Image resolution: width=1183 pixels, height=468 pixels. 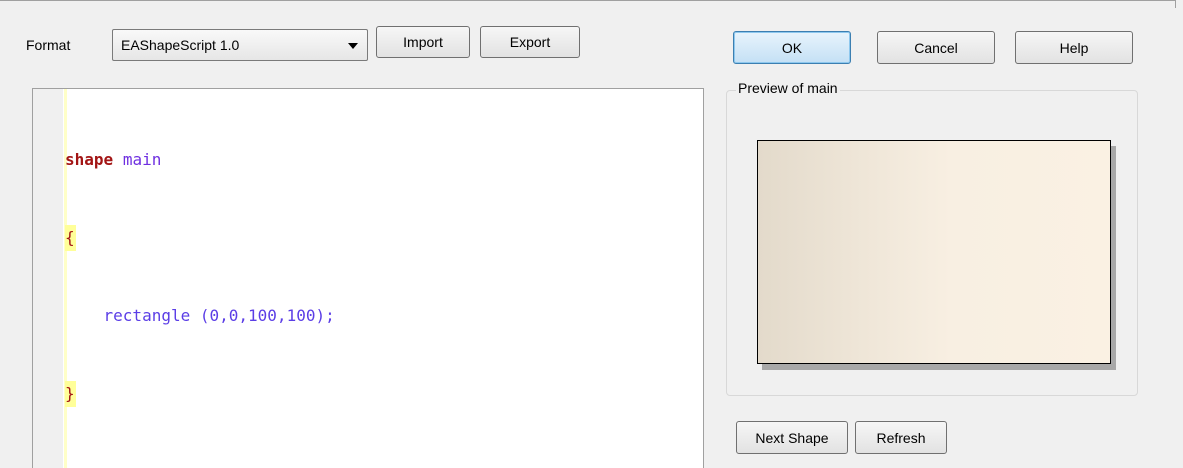 I want to click on chevron-down-icon, so click(x=353, y=46).